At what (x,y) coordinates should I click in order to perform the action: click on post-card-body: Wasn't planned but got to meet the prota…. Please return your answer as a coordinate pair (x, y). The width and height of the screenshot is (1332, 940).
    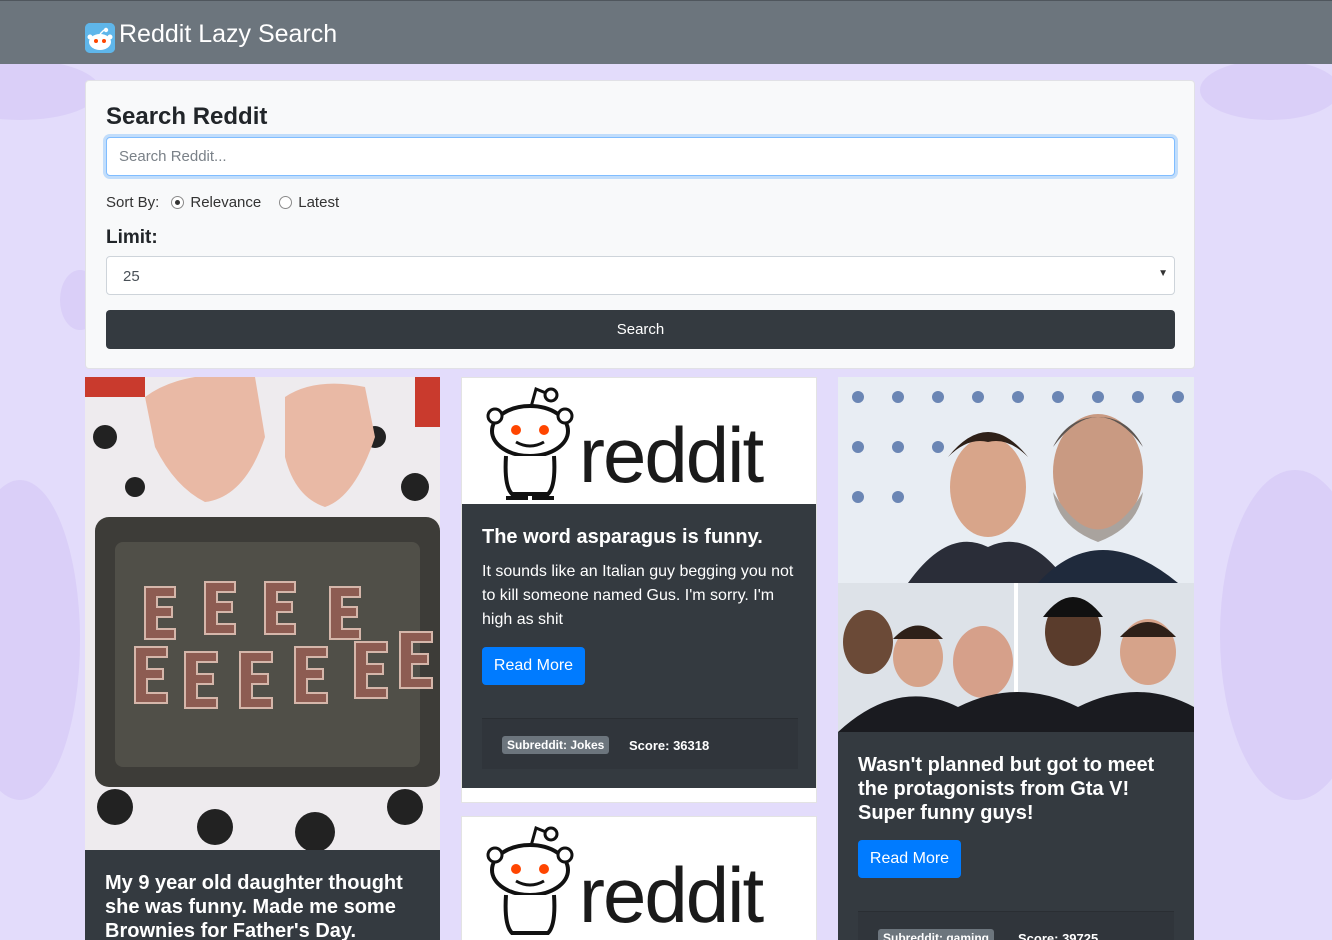
    Looking at the image, I should click on (1016, 836).